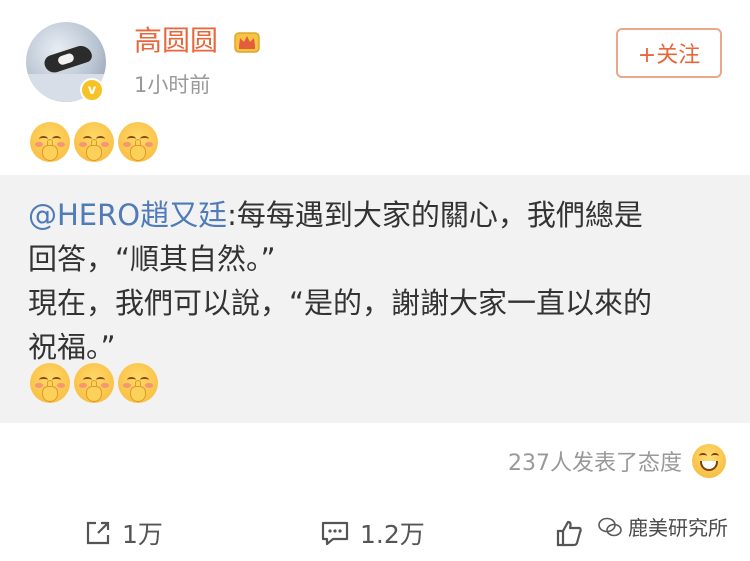 Image resolution: width=750 pixels, height=561 pixels. What do you see at coordinates (247, 42) in the screenshot?
I see `crown-icon` at bounding box center [247, 42].